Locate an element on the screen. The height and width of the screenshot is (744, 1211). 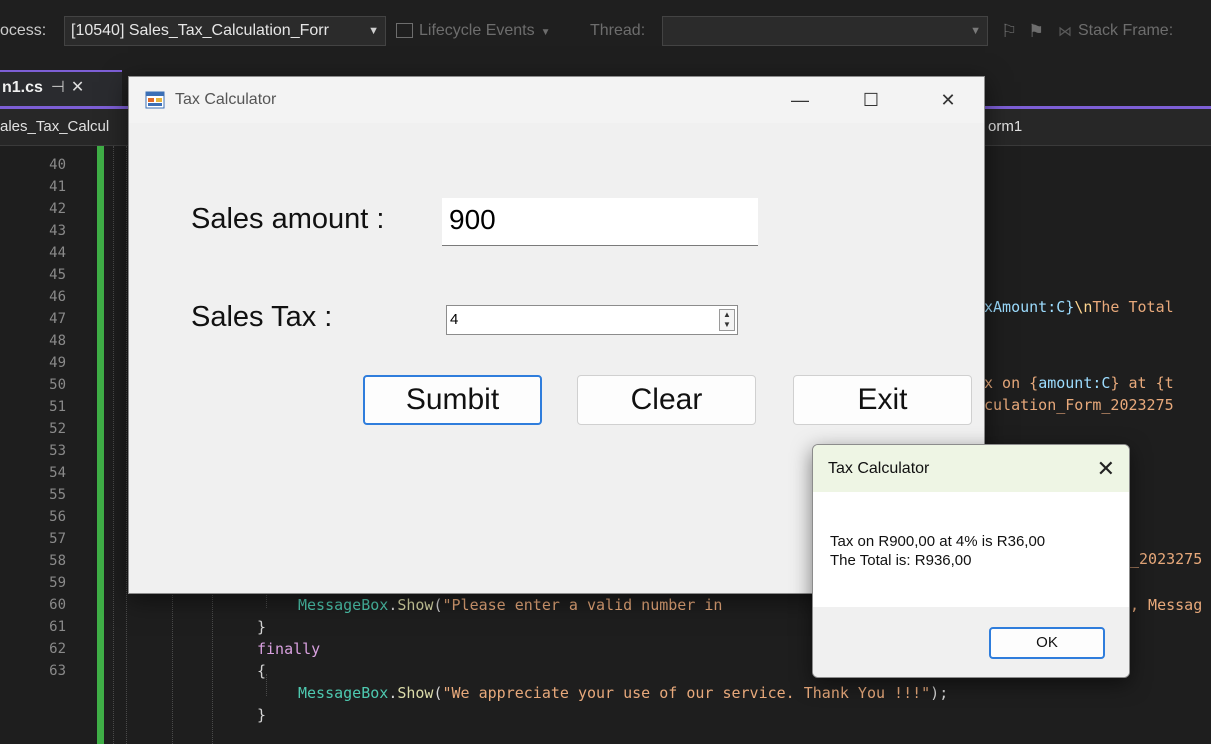
exit-button: Exit is located at coordinates (882, 400).